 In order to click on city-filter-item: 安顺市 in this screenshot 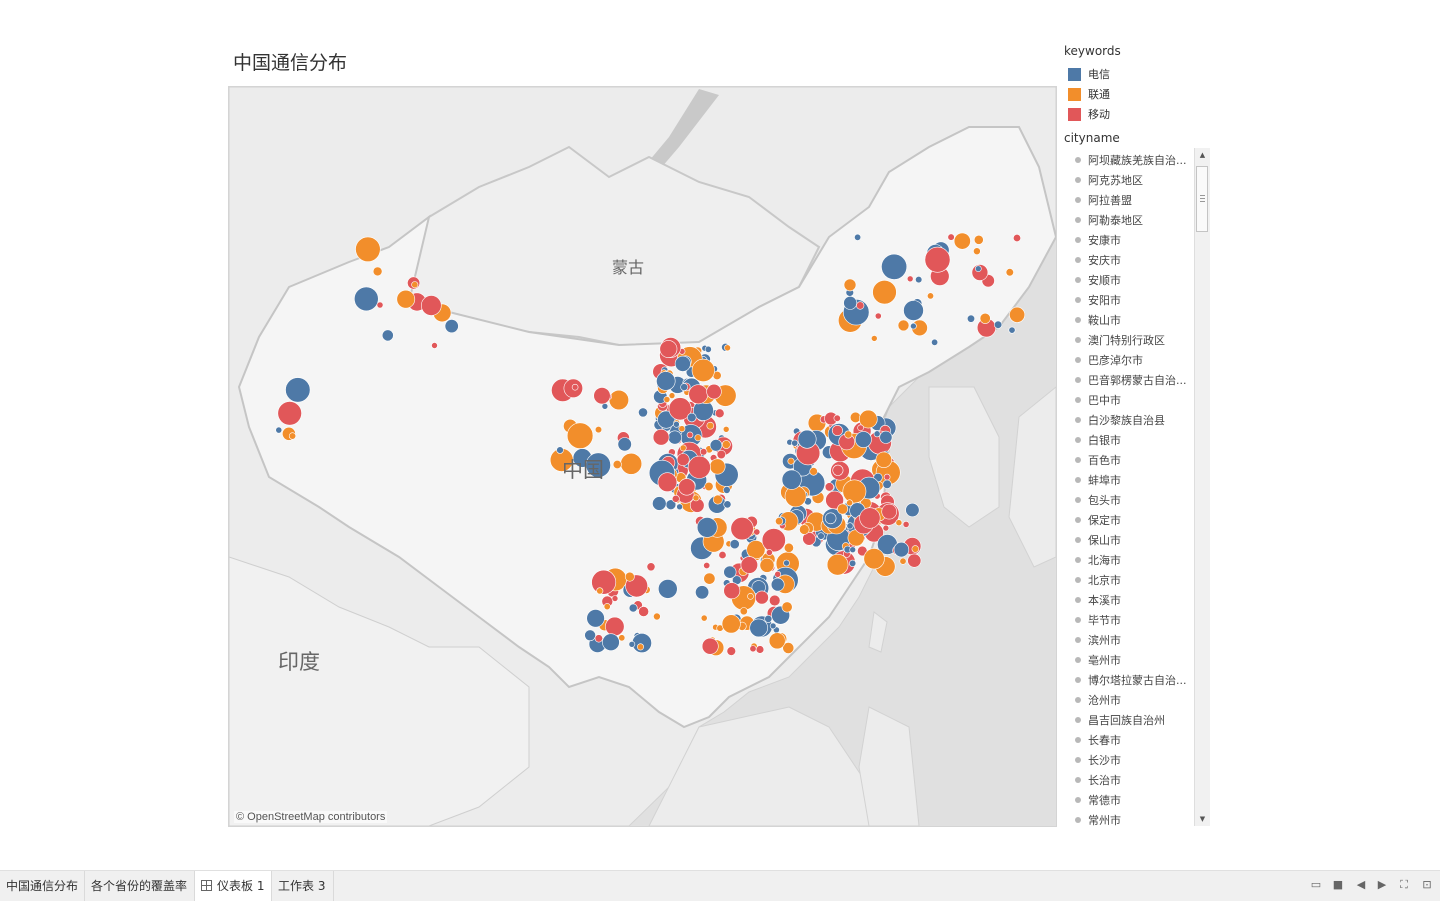, I will do `click(1137, 280)`.